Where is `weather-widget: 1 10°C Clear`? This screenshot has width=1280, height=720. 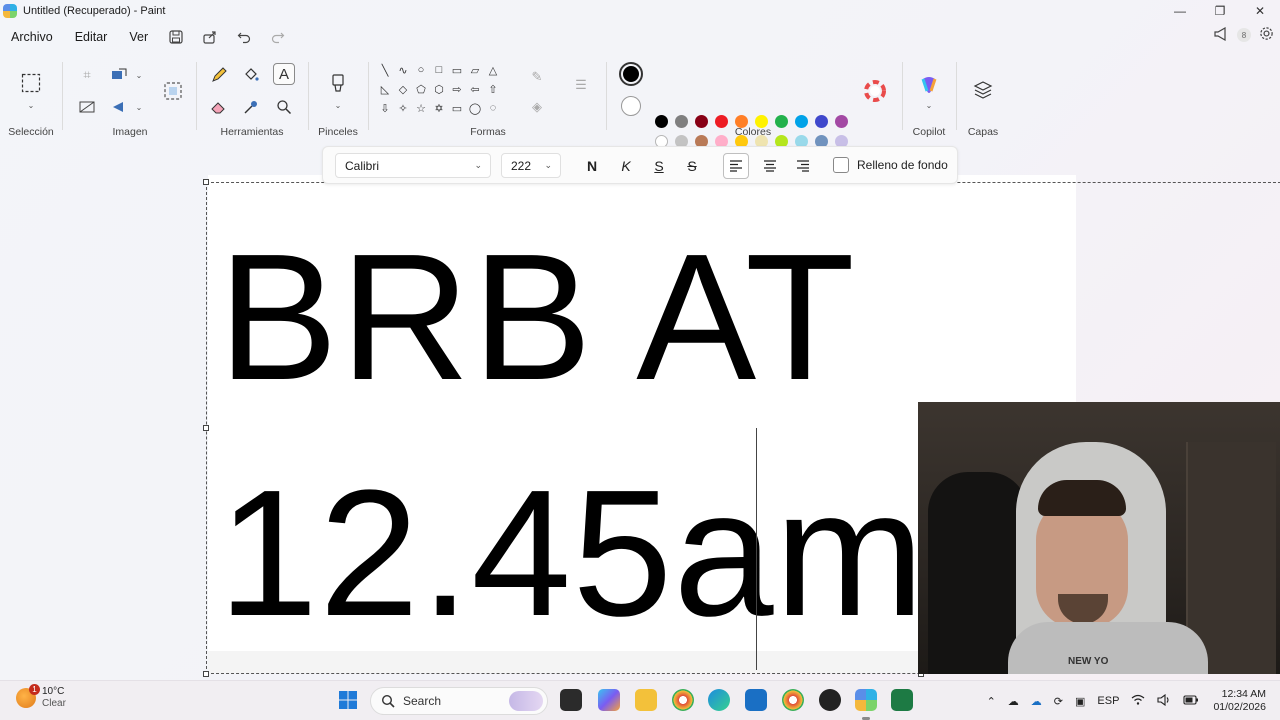
weather-widget: 1 10°C Clear is located at coordinates (41, 697).